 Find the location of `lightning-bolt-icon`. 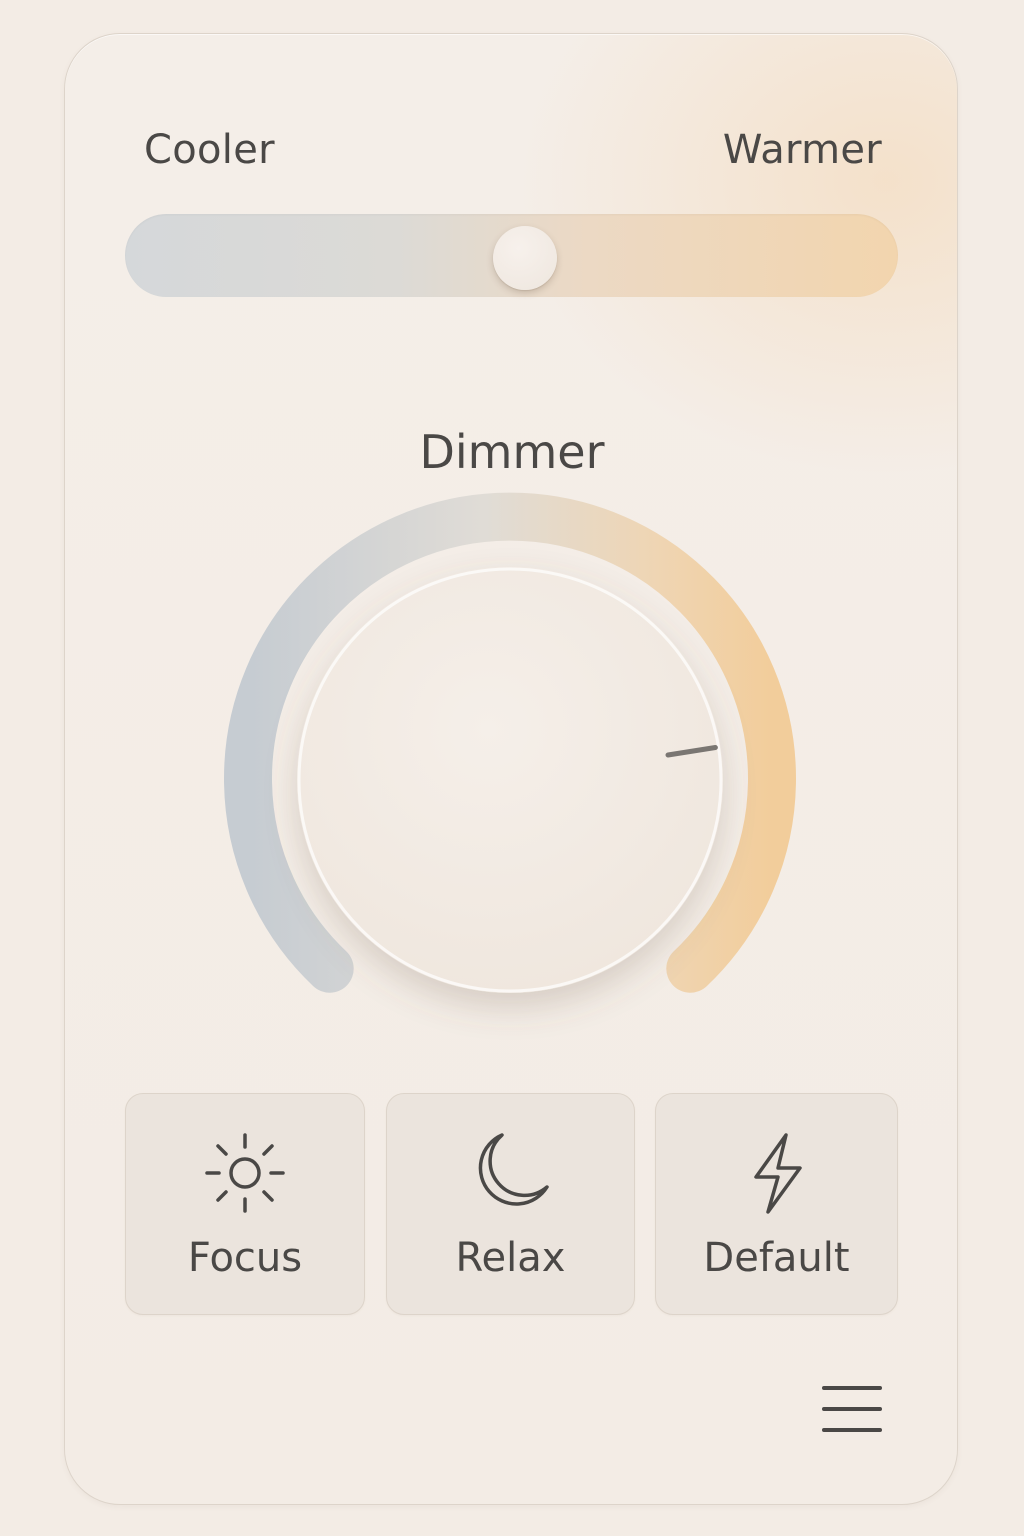

lightning-bolt-icon is located at coordinates (777, 1173).